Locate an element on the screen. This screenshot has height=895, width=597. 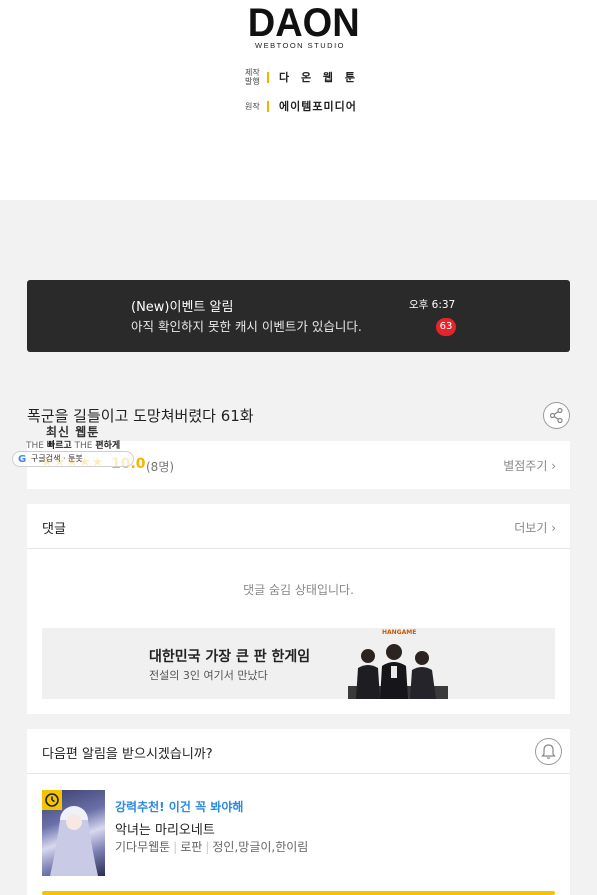
ad-people-image is located at coordinates (398, 671).